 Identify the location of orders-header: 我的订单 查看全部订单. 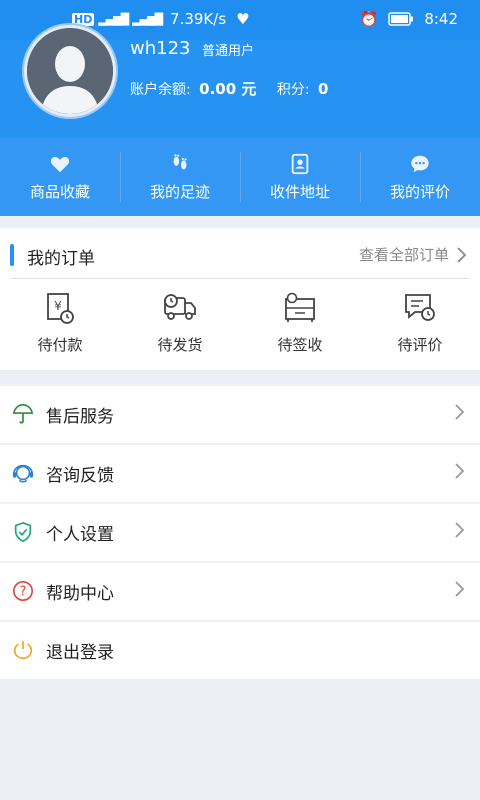
(240, 258).